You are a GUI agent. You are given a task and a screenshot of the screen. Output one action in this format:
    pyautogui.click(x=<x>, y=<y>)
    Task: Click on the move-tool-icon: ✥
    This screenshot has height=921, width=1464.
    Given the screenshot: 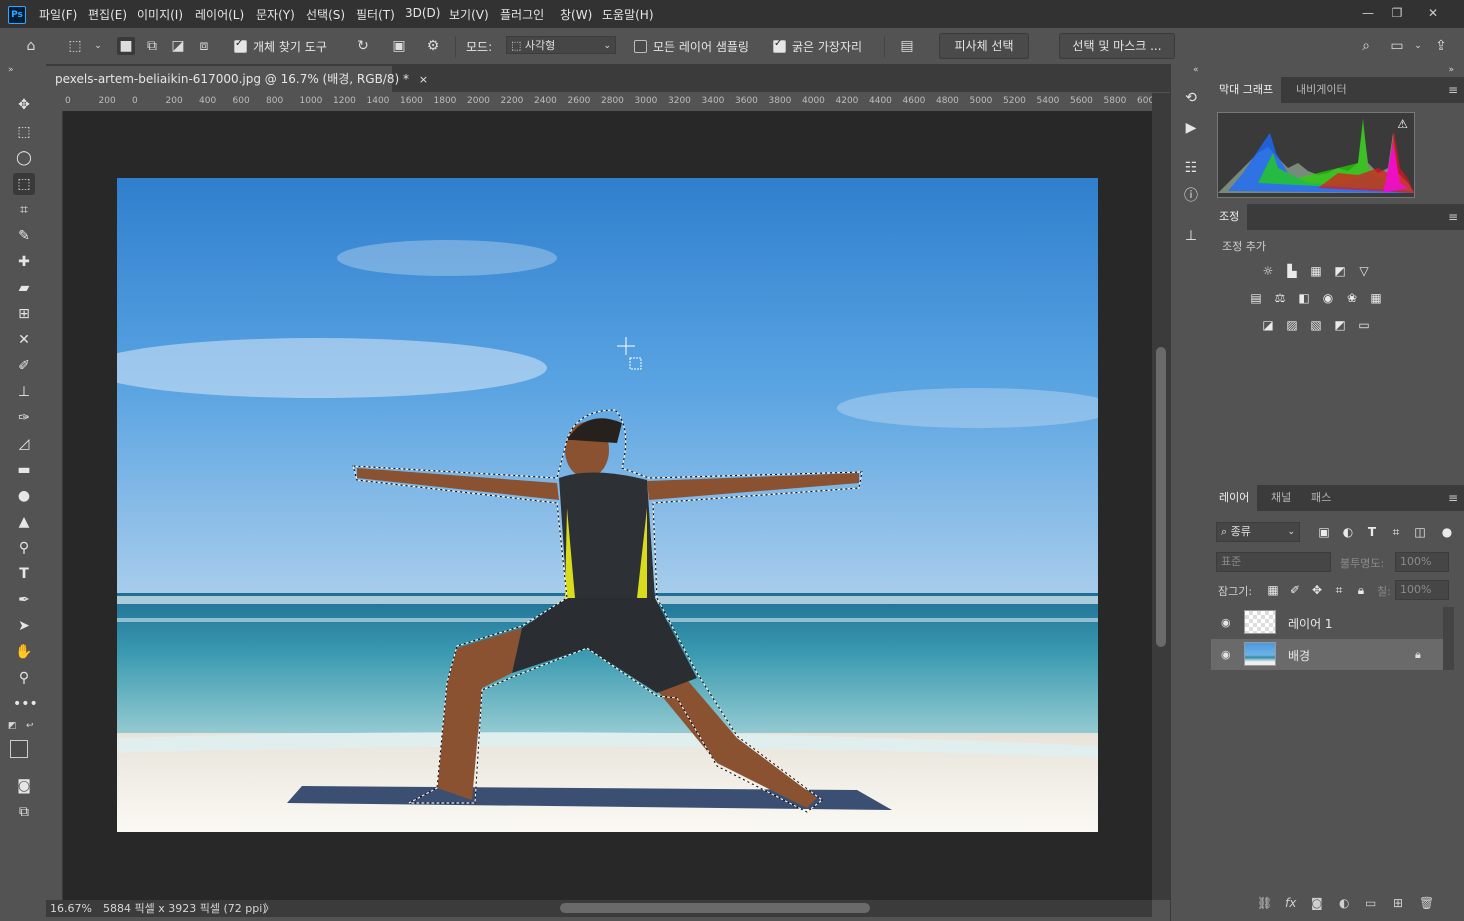 What is the action you would take?
    pyautogui.click(x=24, y=105)
    